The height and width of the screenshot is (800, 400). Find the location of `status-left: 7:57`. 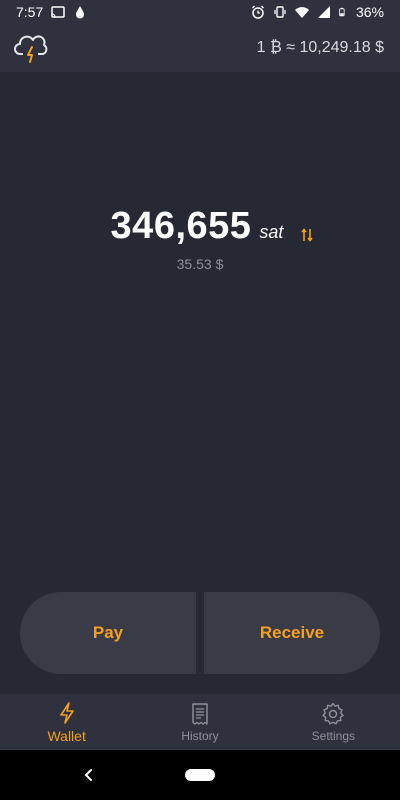

status-left: 7:57 is located at coordinates (51, 12).